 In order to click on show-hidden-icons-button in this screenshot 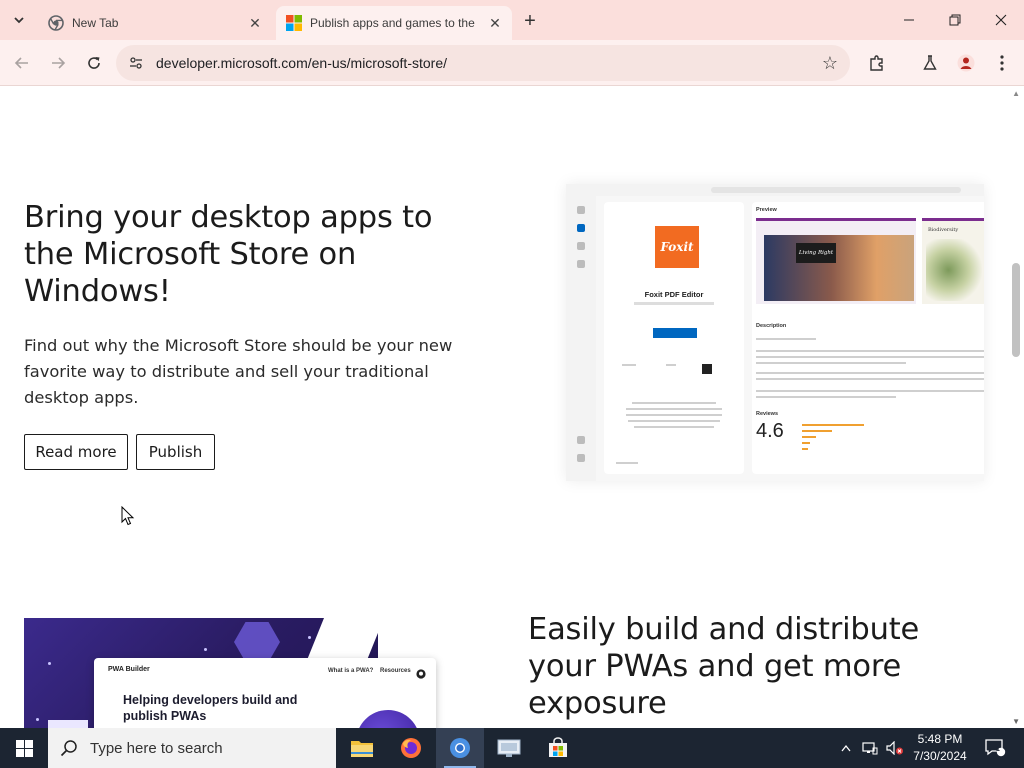, I will do `click(846, 748)`.